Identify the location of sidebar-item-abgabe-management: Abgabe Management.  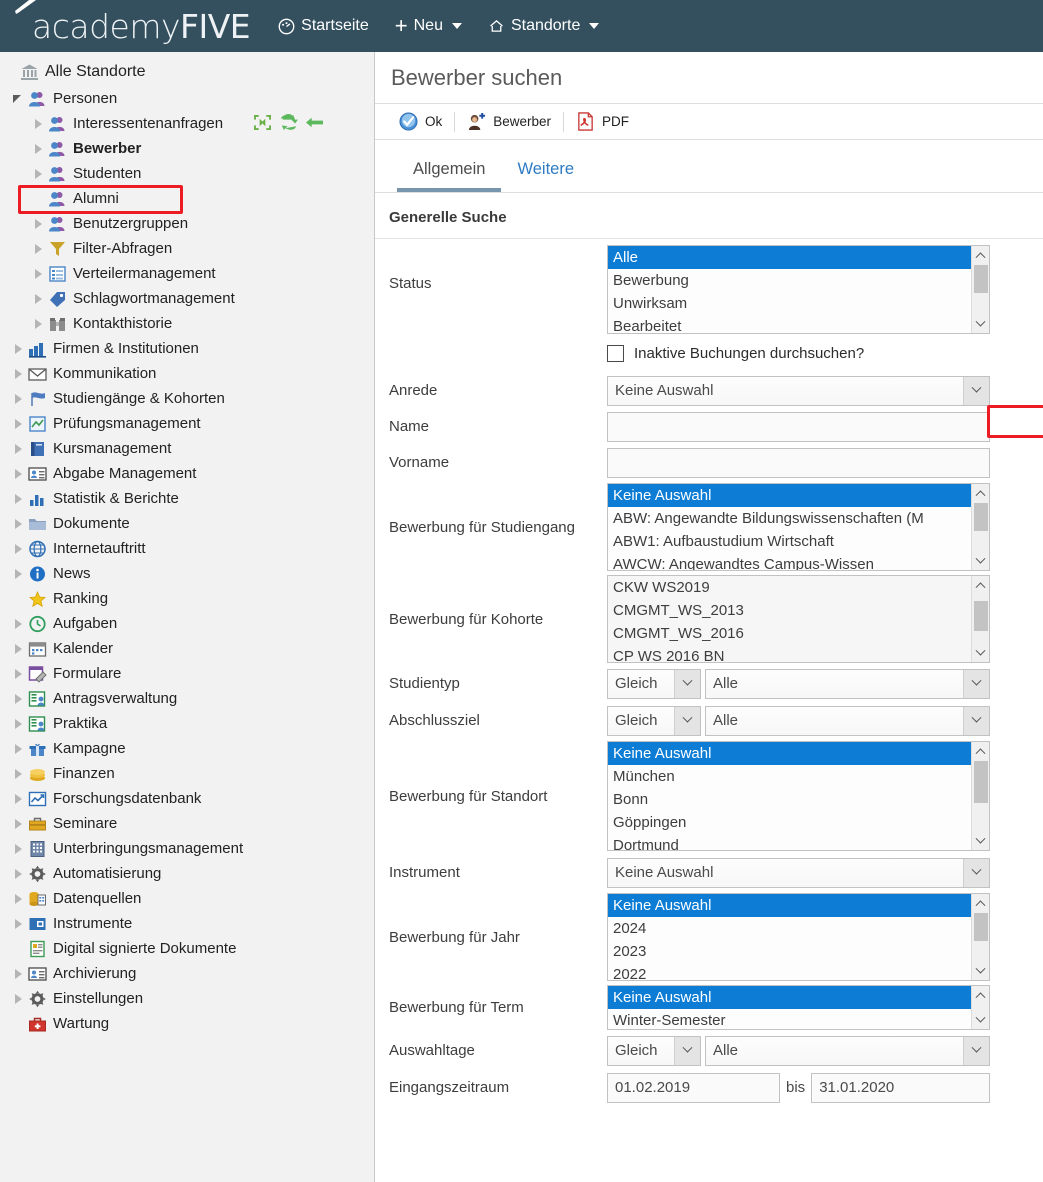
(187, 473).